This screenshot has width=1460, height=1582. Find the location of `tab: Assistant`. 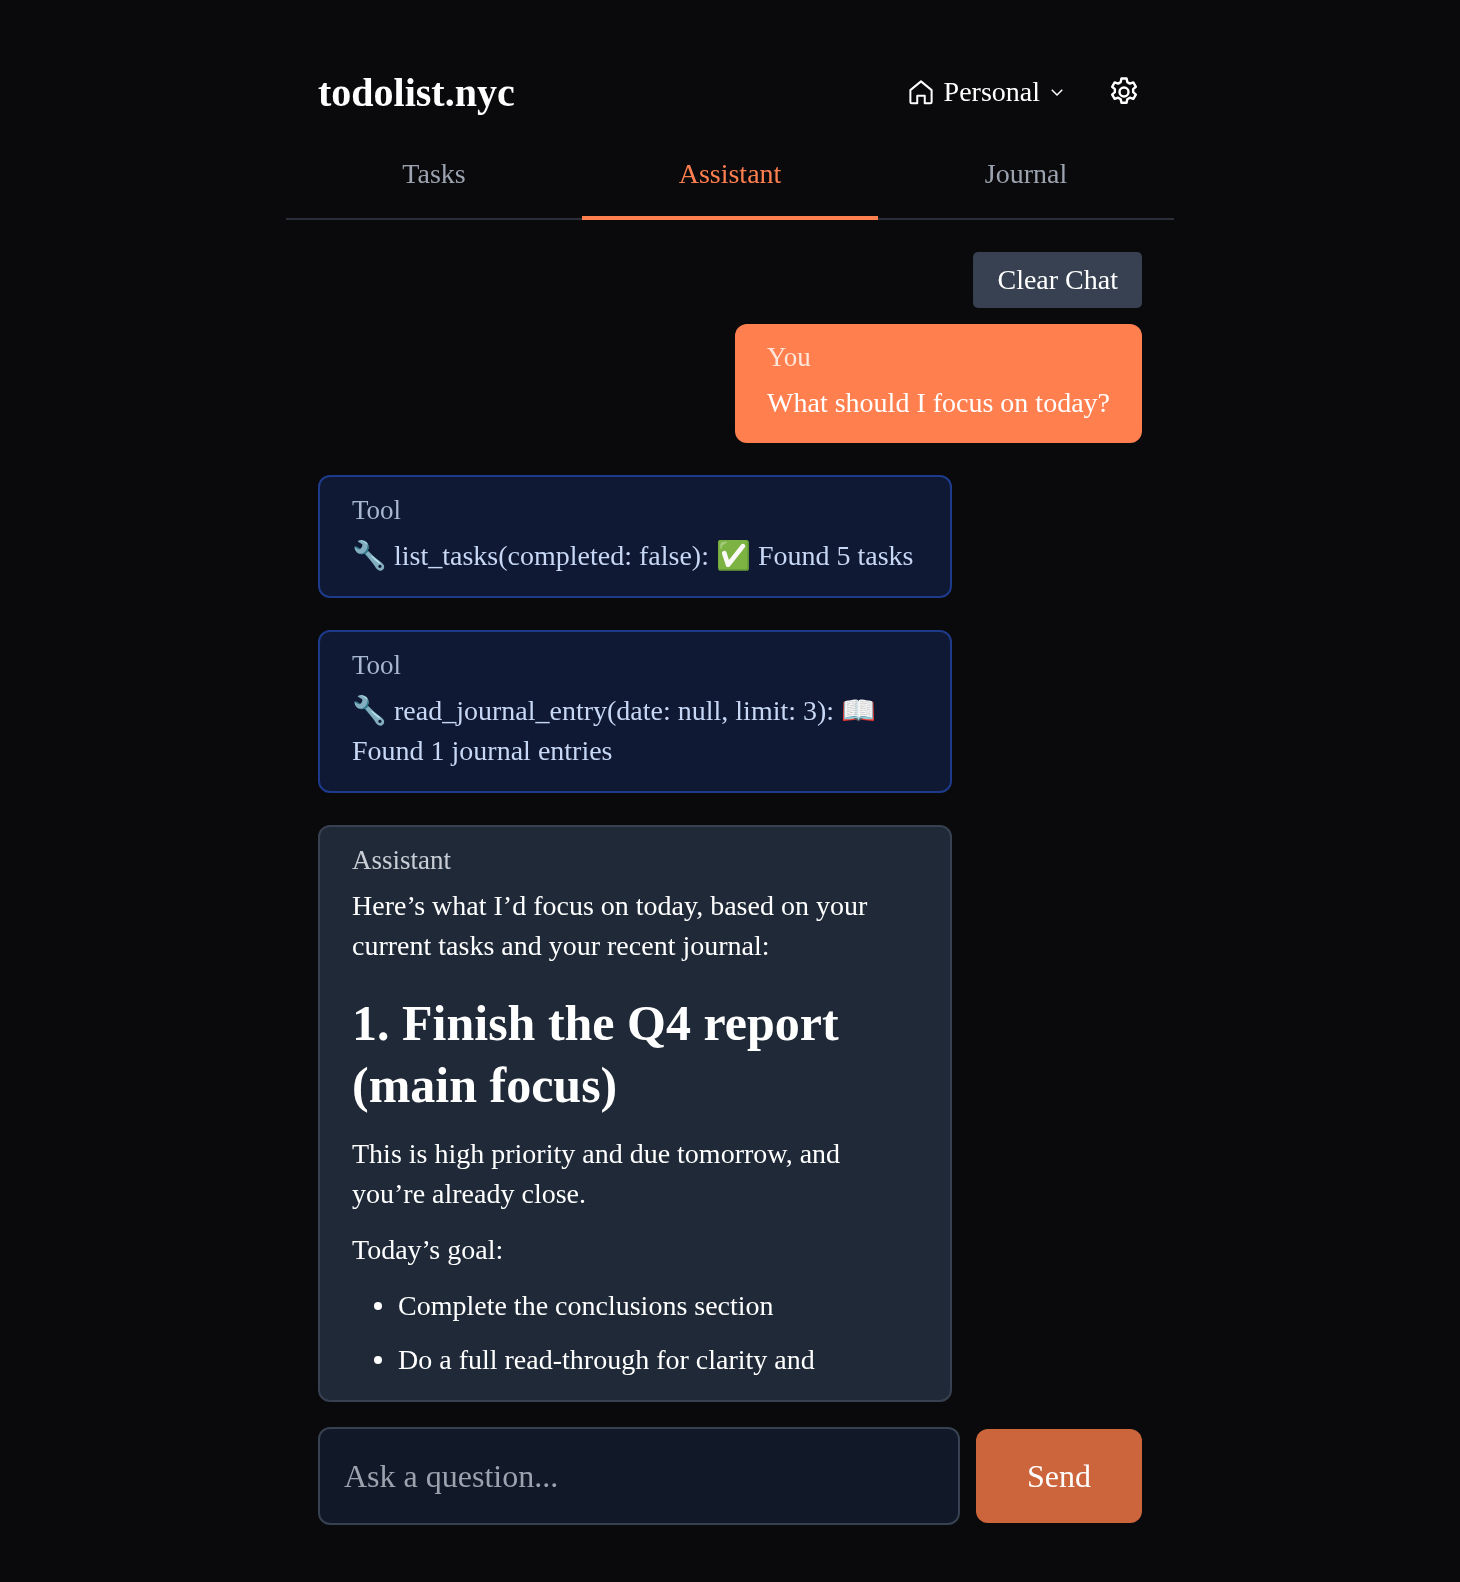

tab: Assistant is located at coordinates (730, 179).